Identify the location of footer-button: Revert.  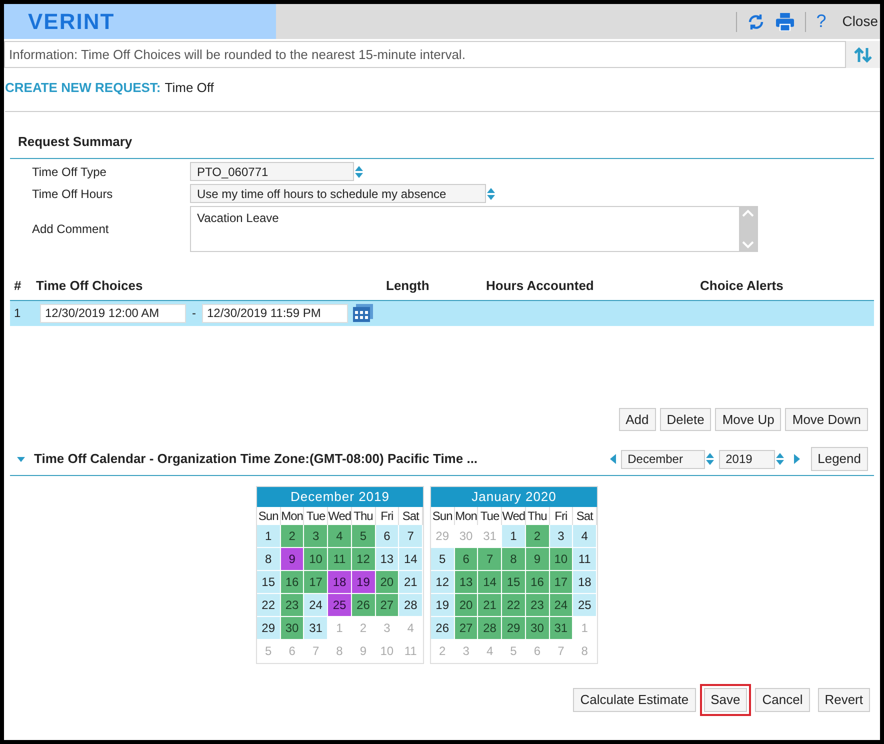
(844, 700).